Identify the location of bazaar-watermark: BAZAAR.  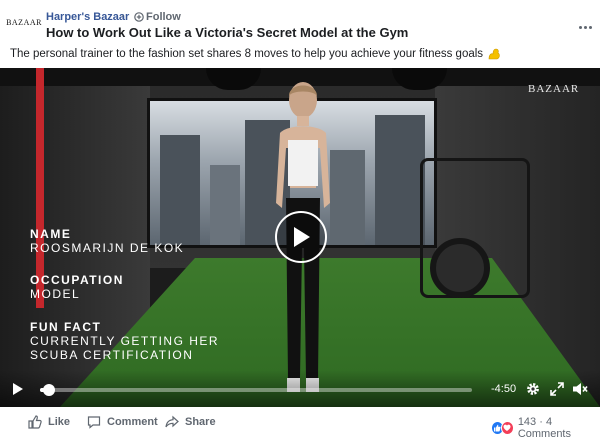
(554, 89).